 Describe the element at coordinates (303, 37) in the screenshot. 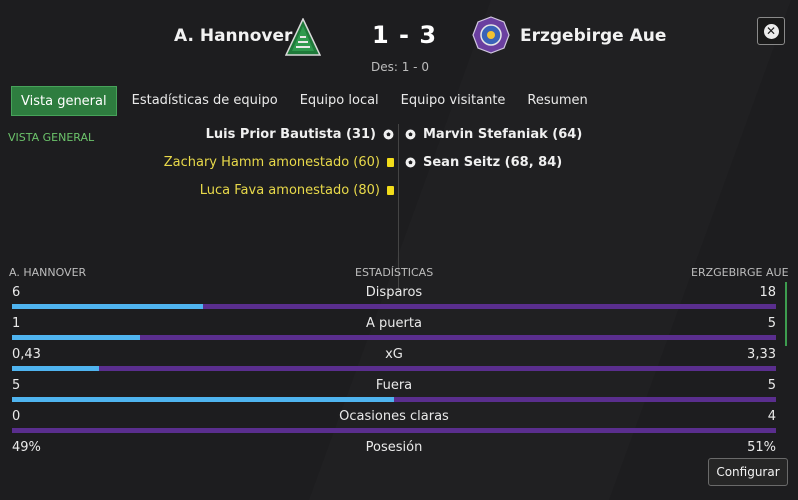

I see `home-team-crest-icon` at that location.